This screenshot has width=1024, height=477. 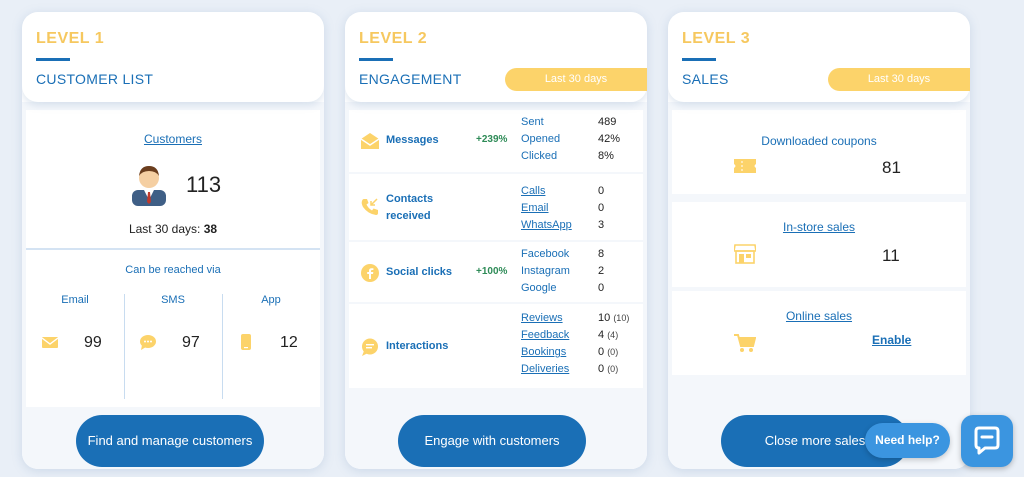 I want to click on channel-value: 99, so click(x=93, y=342).